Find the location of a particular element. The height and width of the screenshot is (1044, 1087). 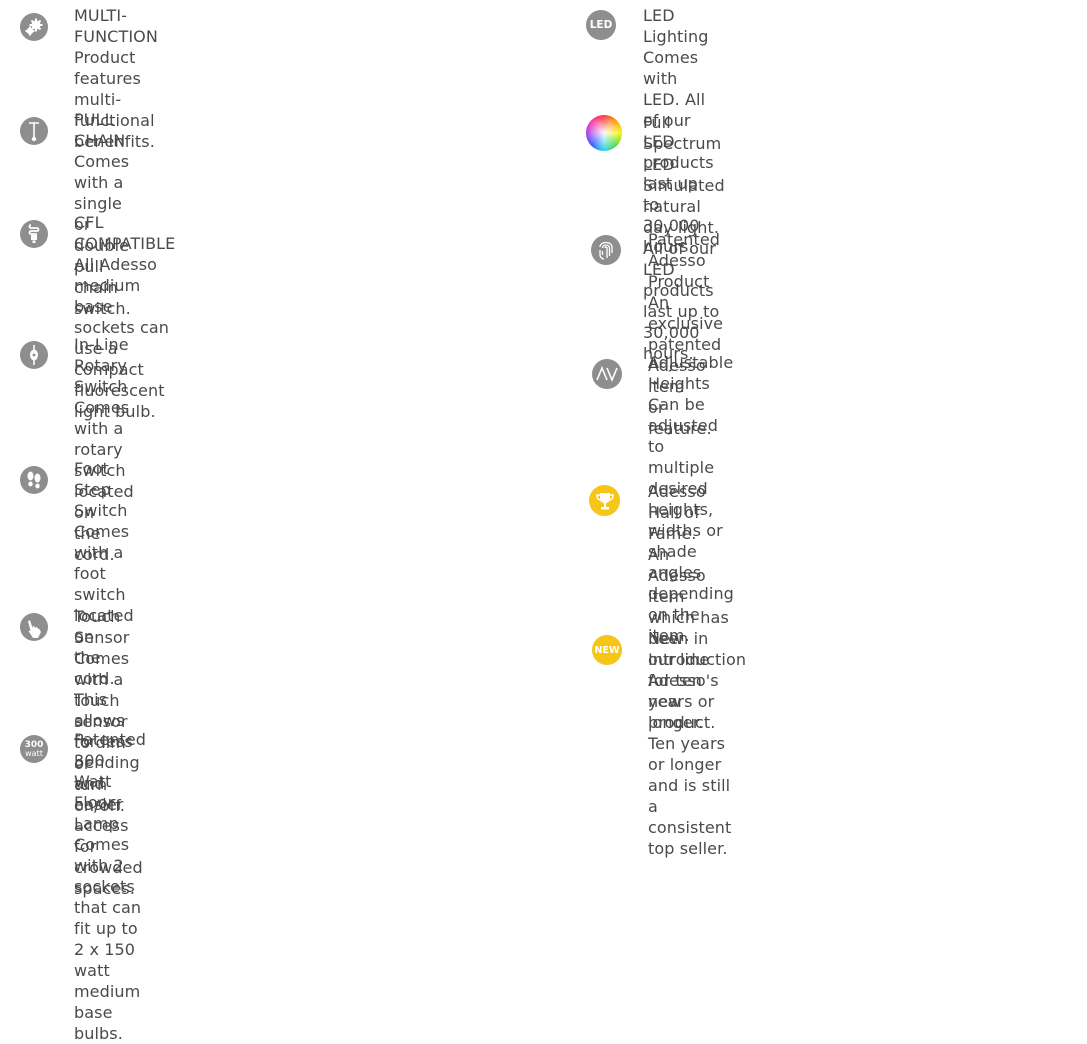

new-badge-icon: NEW is located at coordinates (607, 650).